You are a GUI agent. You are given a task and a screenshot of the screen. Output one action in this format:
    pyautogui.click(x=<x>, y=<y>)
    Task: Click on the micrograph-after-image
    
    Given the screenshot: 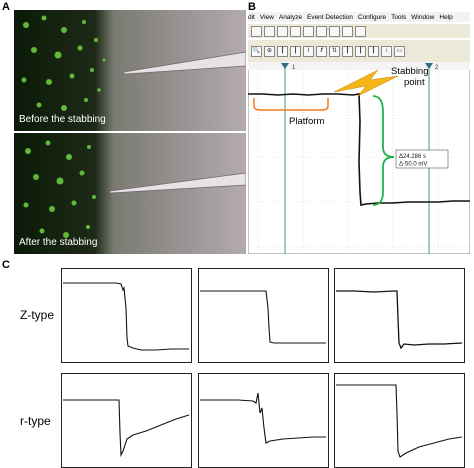 What is the action you would take?
    pyautogui.click(x=130, y=193)
    